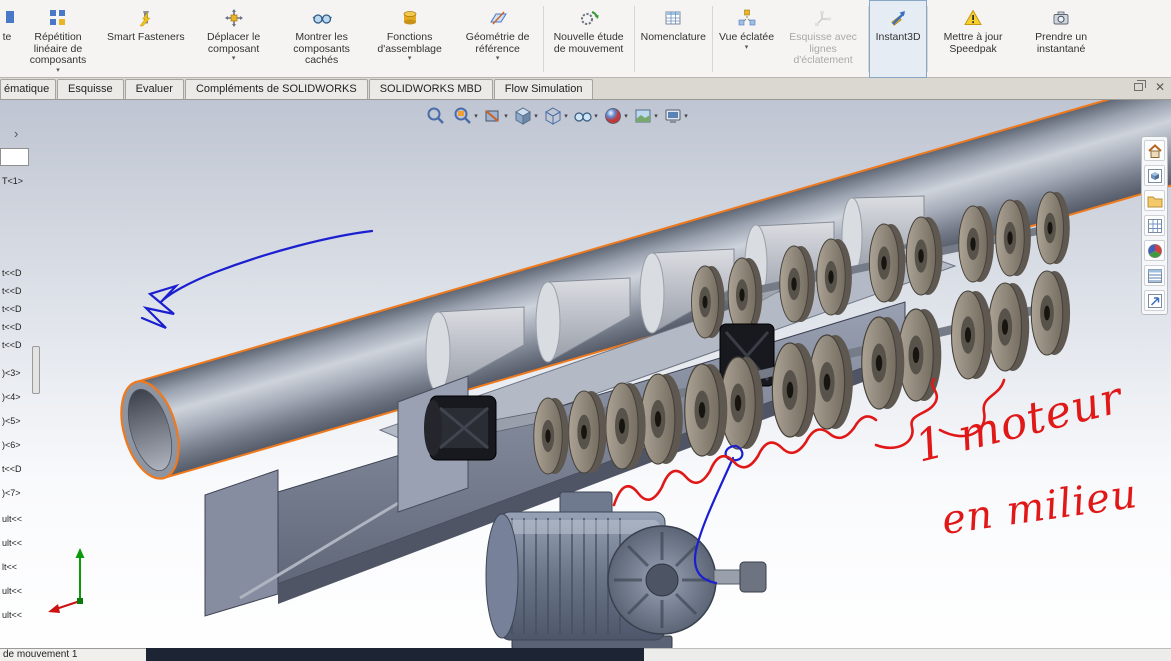 The height and width of the screenshot is (661, 1171). Describe the element at coordinates (588, 43) in the screenshot. I see `ribbon-label: Nouvelle étude de mouvement` at that location.